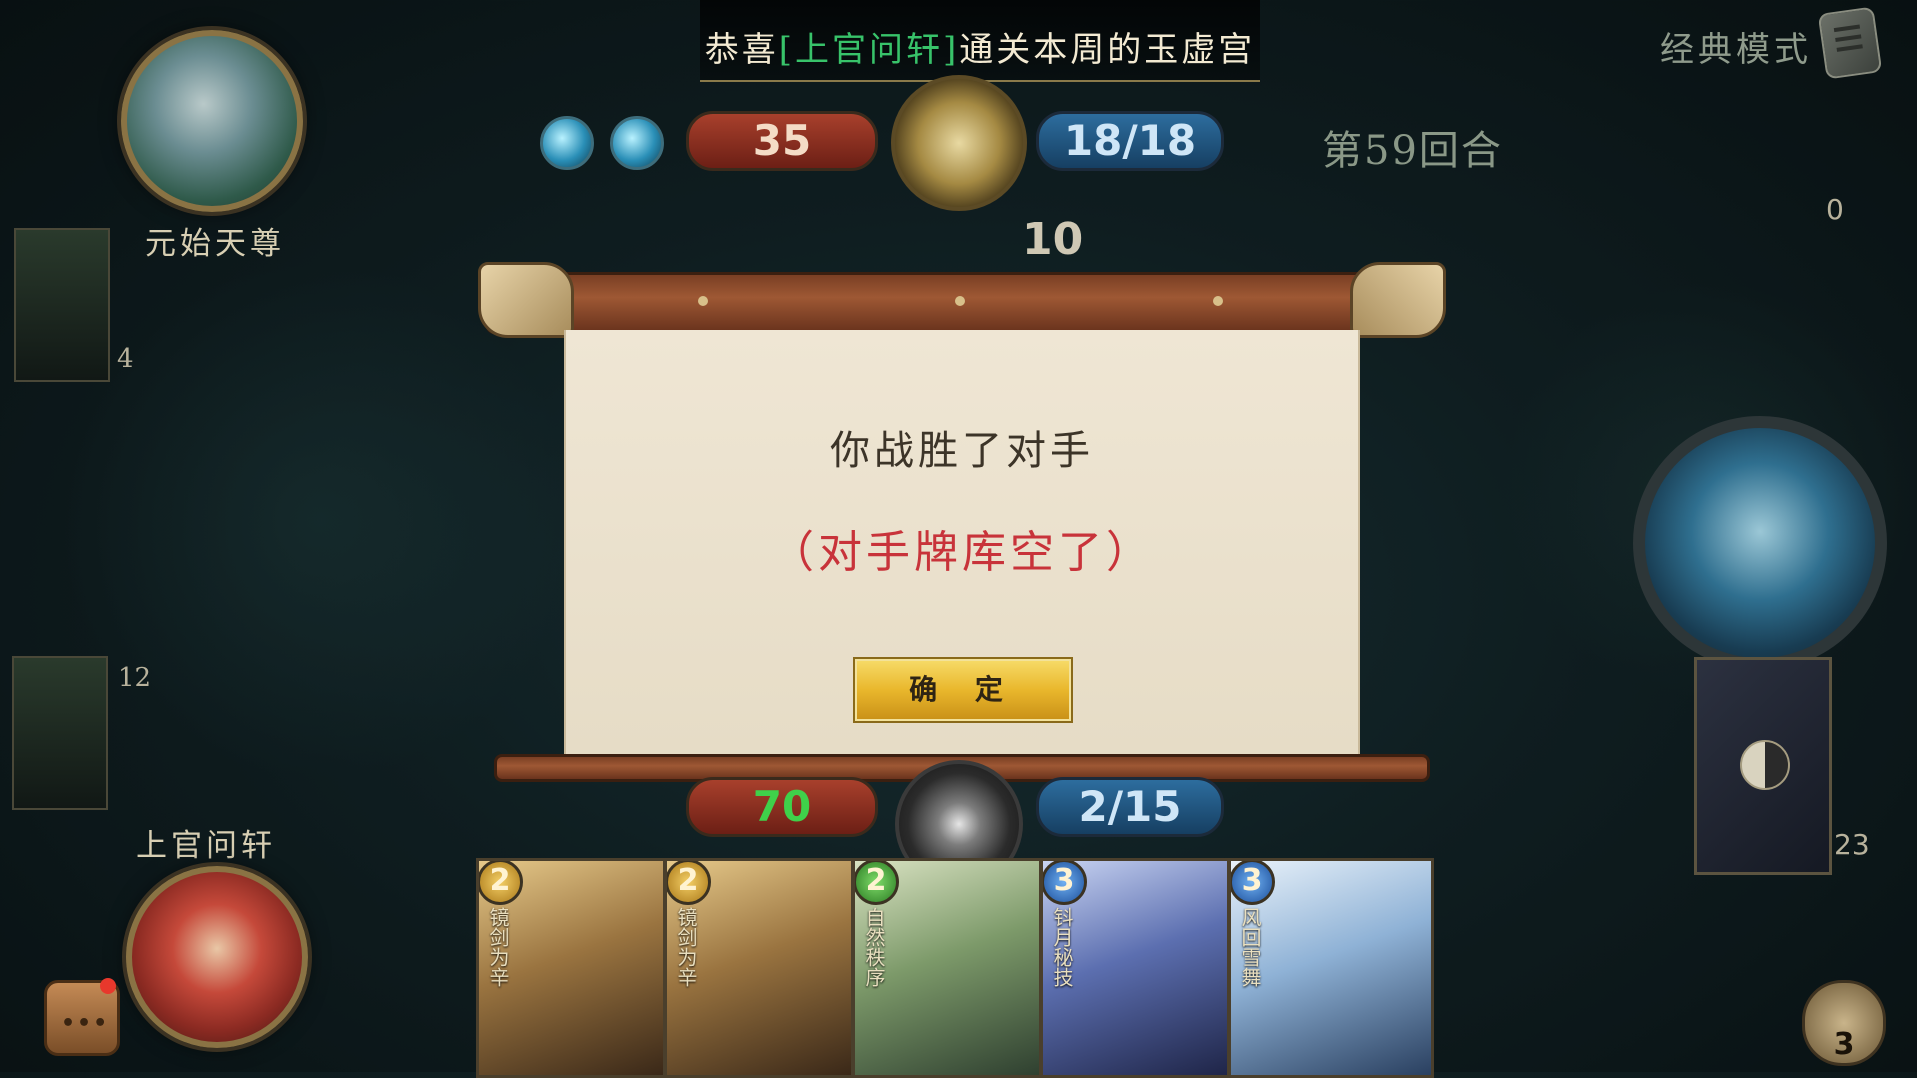  What do you see at coordinates (782, 807) in the screenshot?
I see `player-hp: 70` at bounding box center [782, 807].